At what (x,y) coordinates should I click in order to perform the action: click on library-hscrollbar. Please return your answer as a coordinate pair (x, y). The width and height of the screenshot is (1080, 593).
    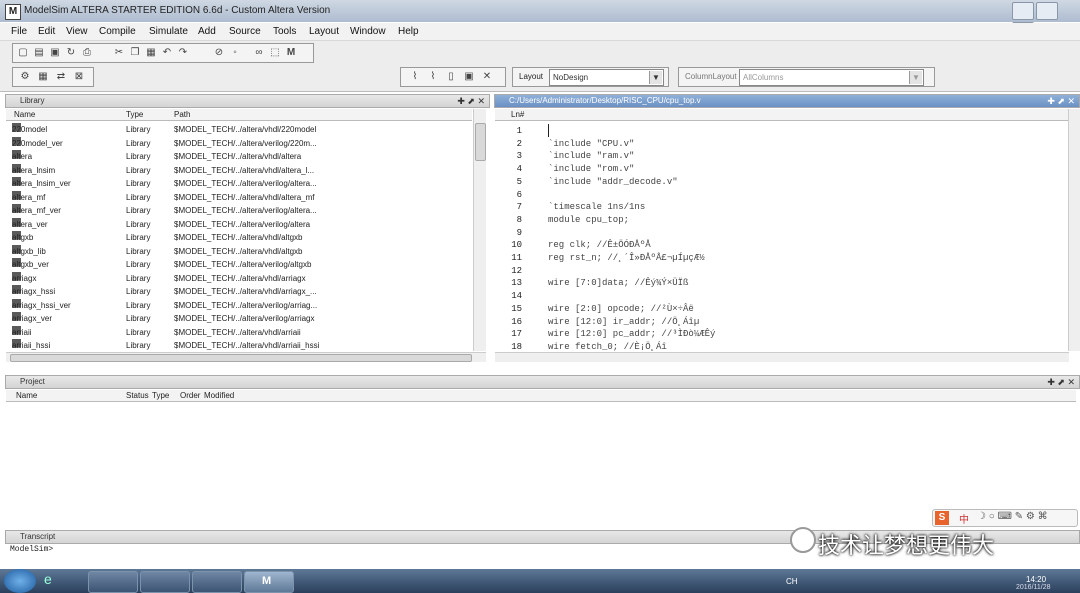
    Looking at the image, I should click on (246, 357).